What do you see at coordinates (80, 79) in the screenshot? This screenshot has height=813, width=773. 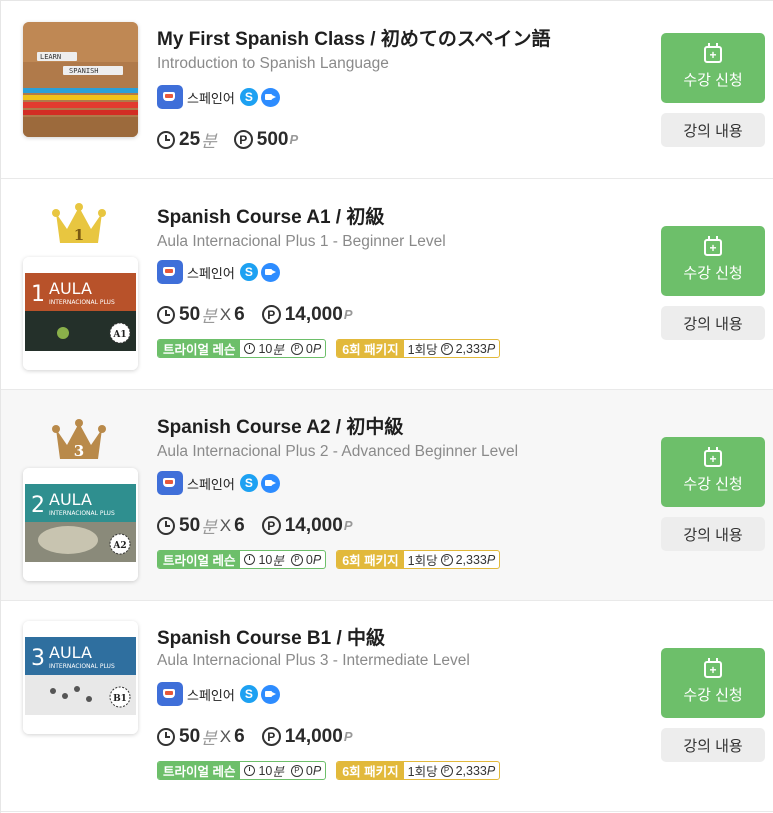 I see `course-thumbnail: LEARN SPANISH` at bounding box center [80, 79].